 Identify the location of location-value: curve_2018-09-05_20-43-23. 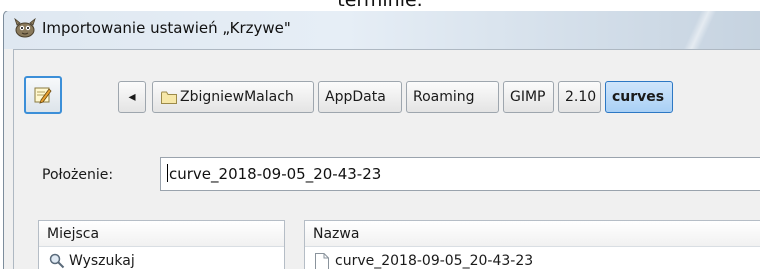
(275, 174).